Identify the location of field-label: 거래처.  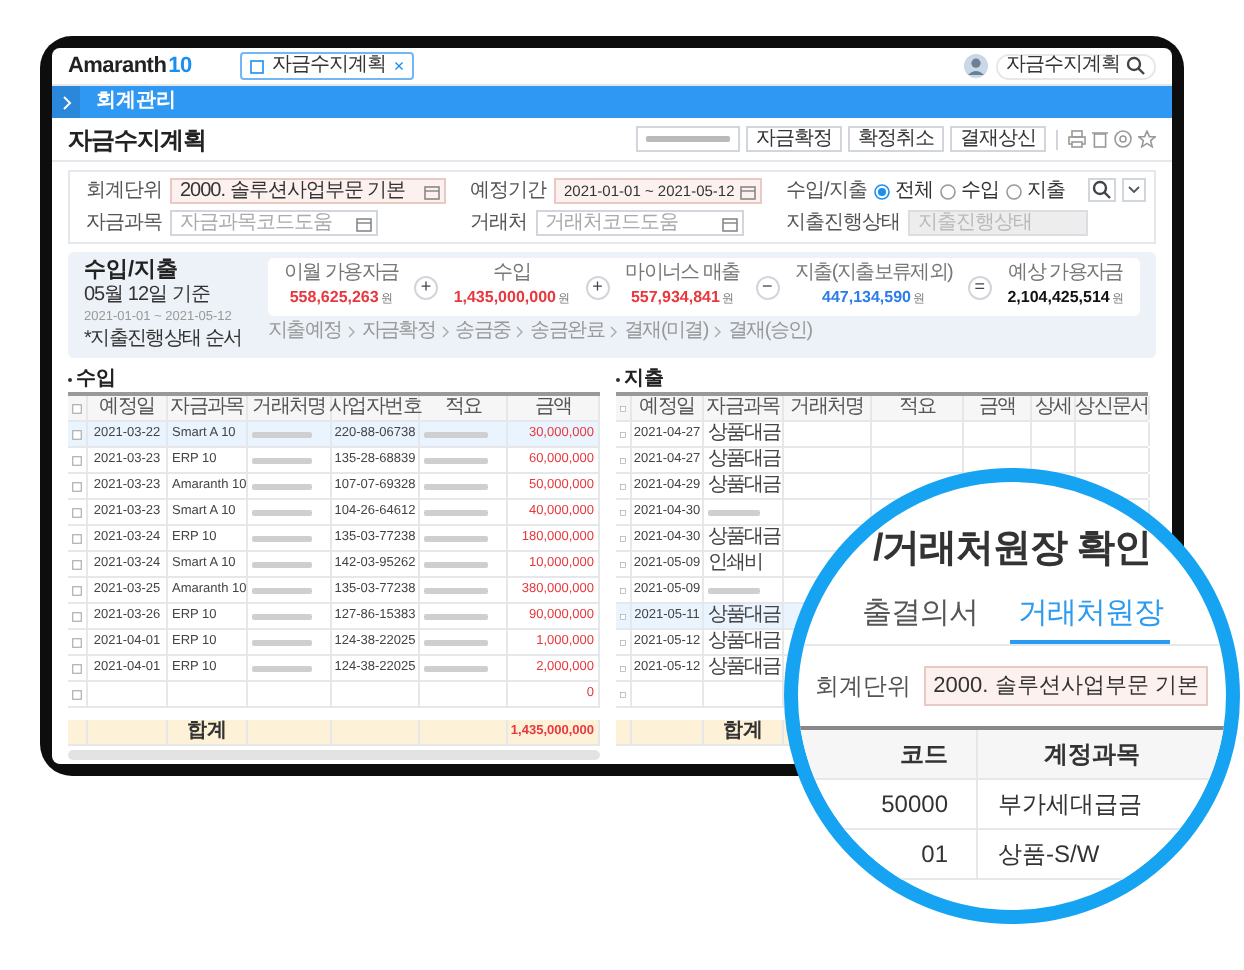
(498, 223).